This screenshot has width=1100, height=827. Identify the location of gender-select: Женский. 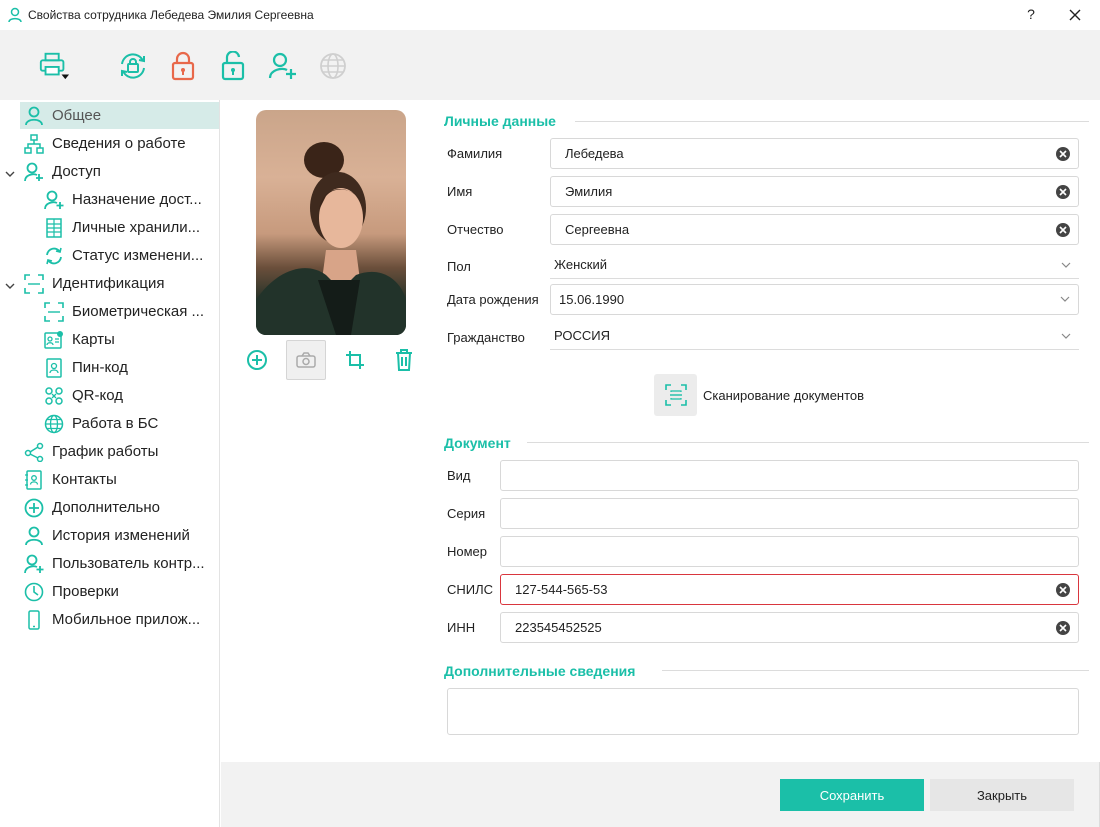
(814, 265).